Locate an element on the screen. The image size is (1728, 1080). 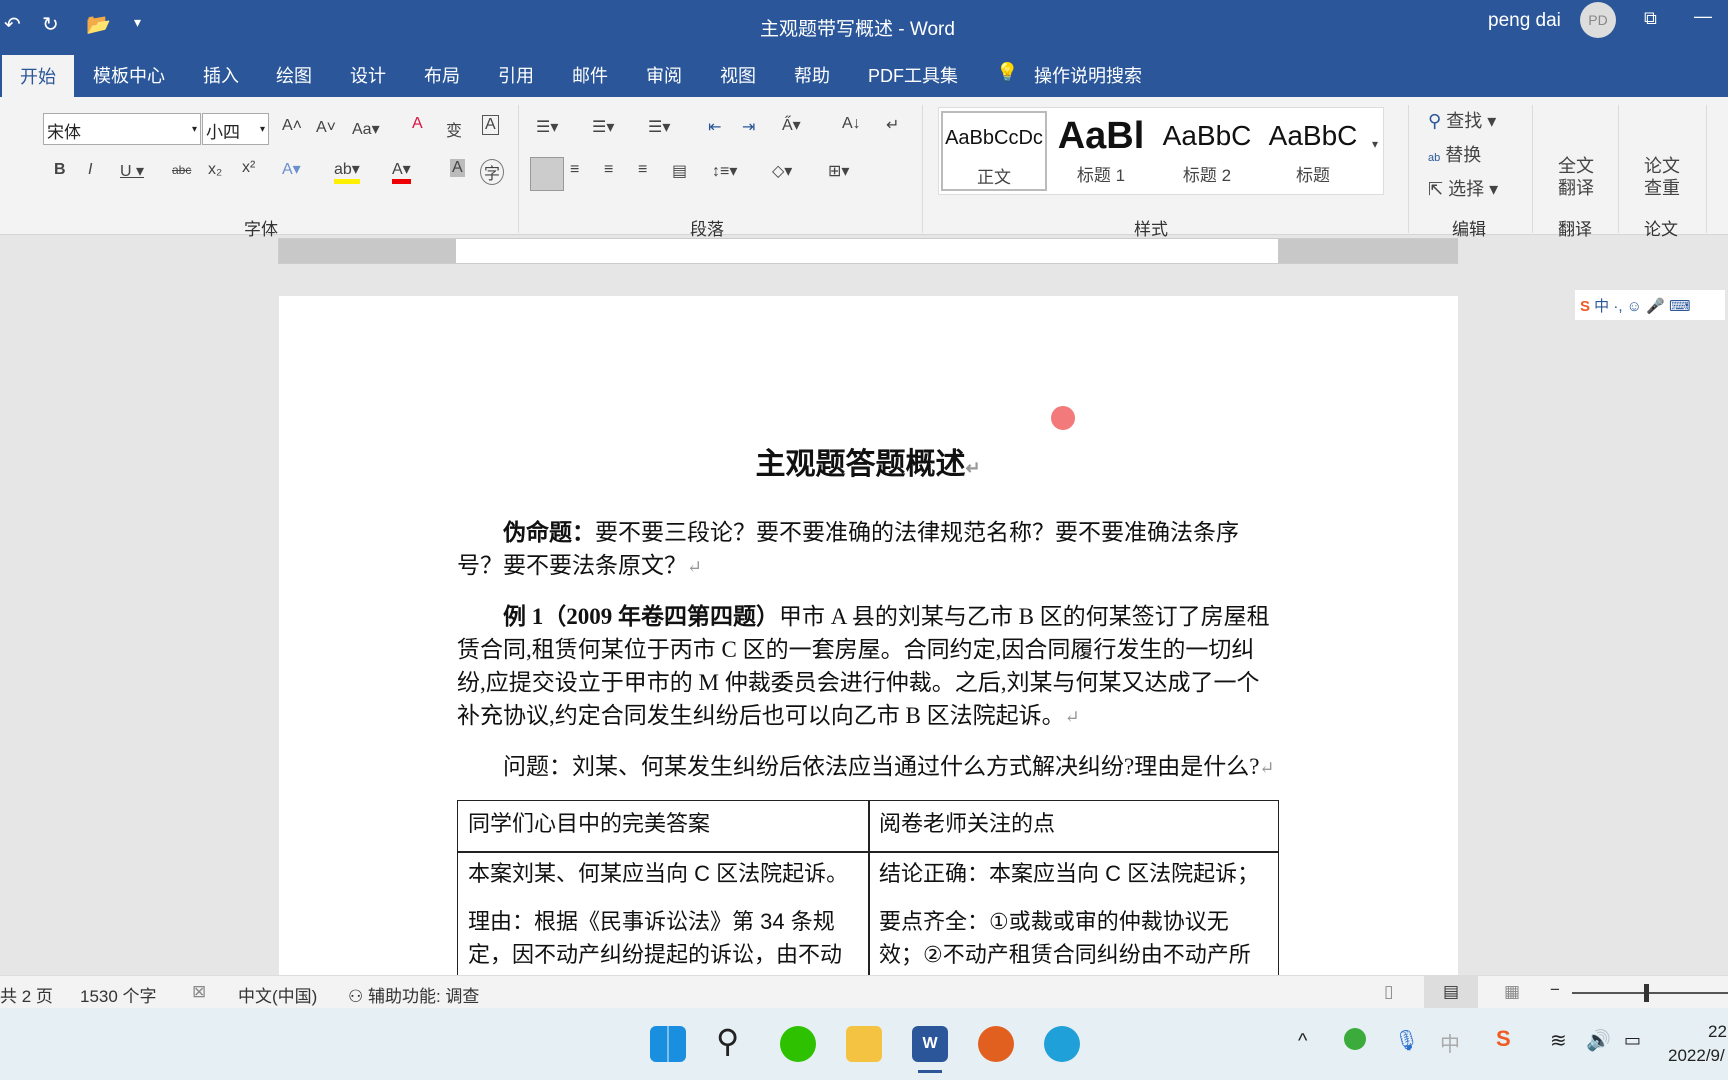
start-icon is located at coordinates (668, 1044).